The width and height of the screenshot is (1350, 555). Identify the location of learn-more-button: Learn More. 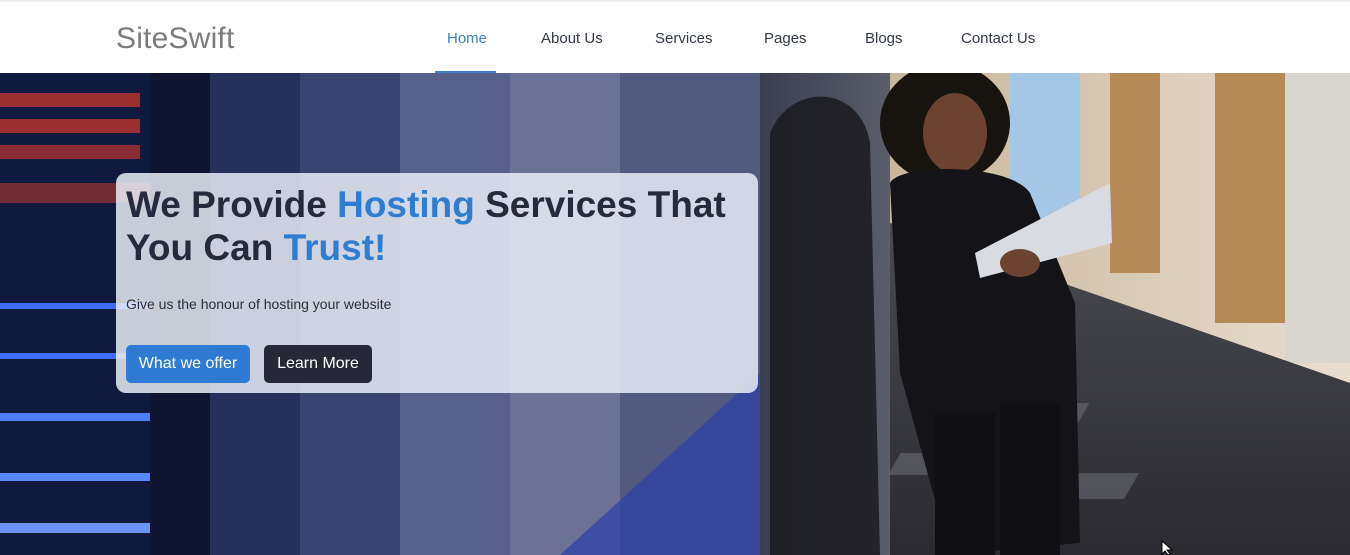
(318, 364).